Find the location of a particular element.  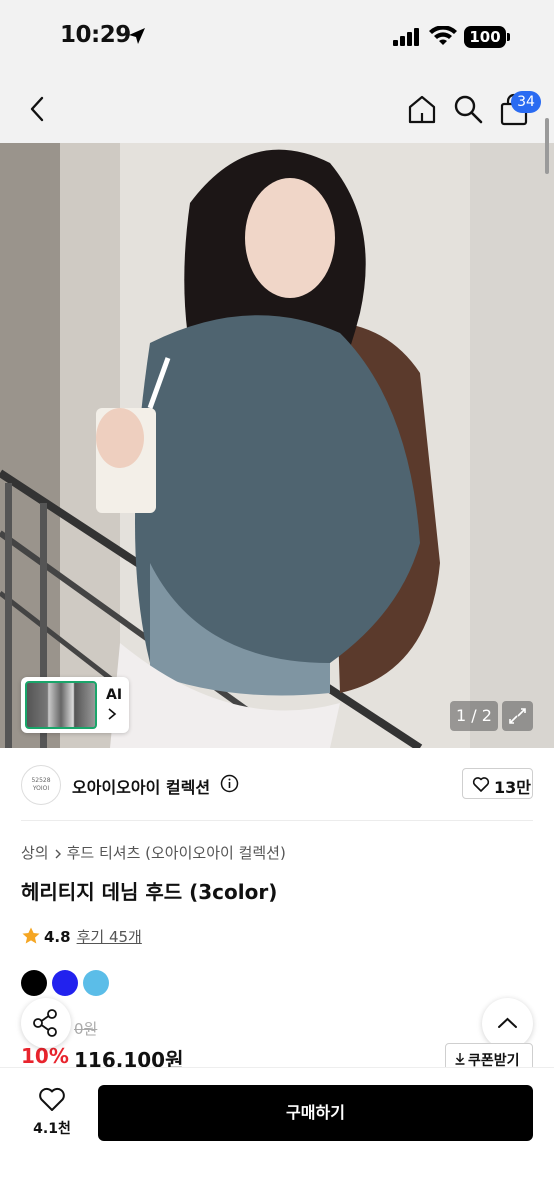

wishlist-count: 4.1천 is located at coordinates (52, 1129).